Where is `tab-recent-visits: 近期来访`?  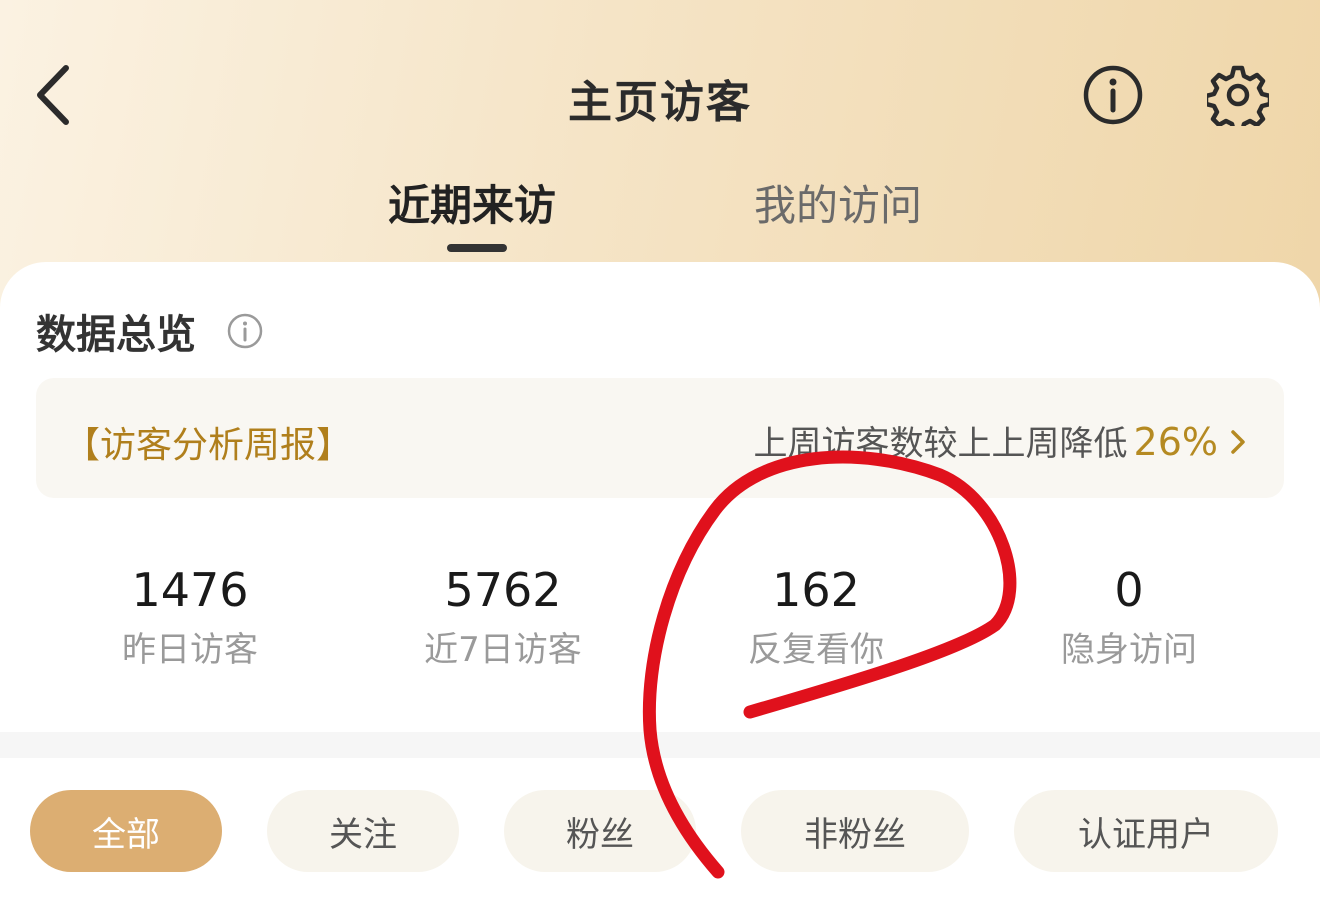 tab-recent-visits: 近期来访 is located at coordinates (472, 202).